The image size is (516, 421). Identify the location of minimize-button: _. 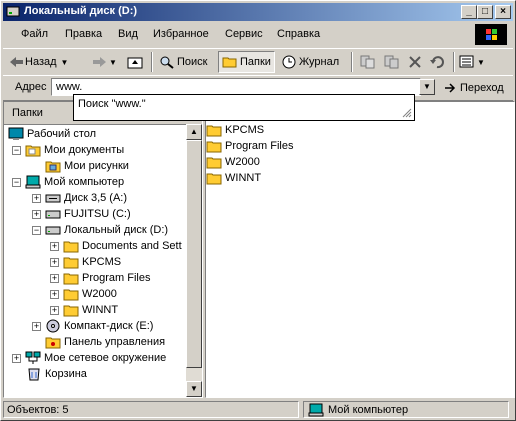
(469, 12).